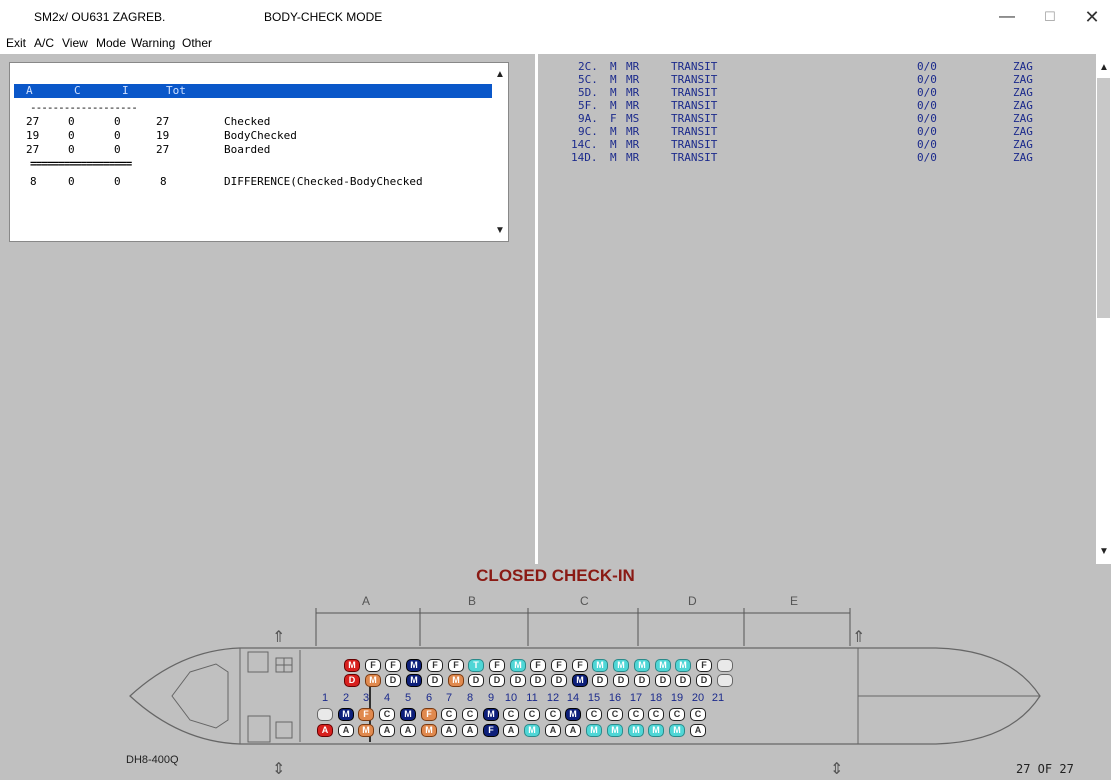  What do you see at coordinates (810, 80) in the screenshot?
I see `list-item: 5C. M MR TRANSIT 0/0 ZAG` at bounding box center [810, 80].